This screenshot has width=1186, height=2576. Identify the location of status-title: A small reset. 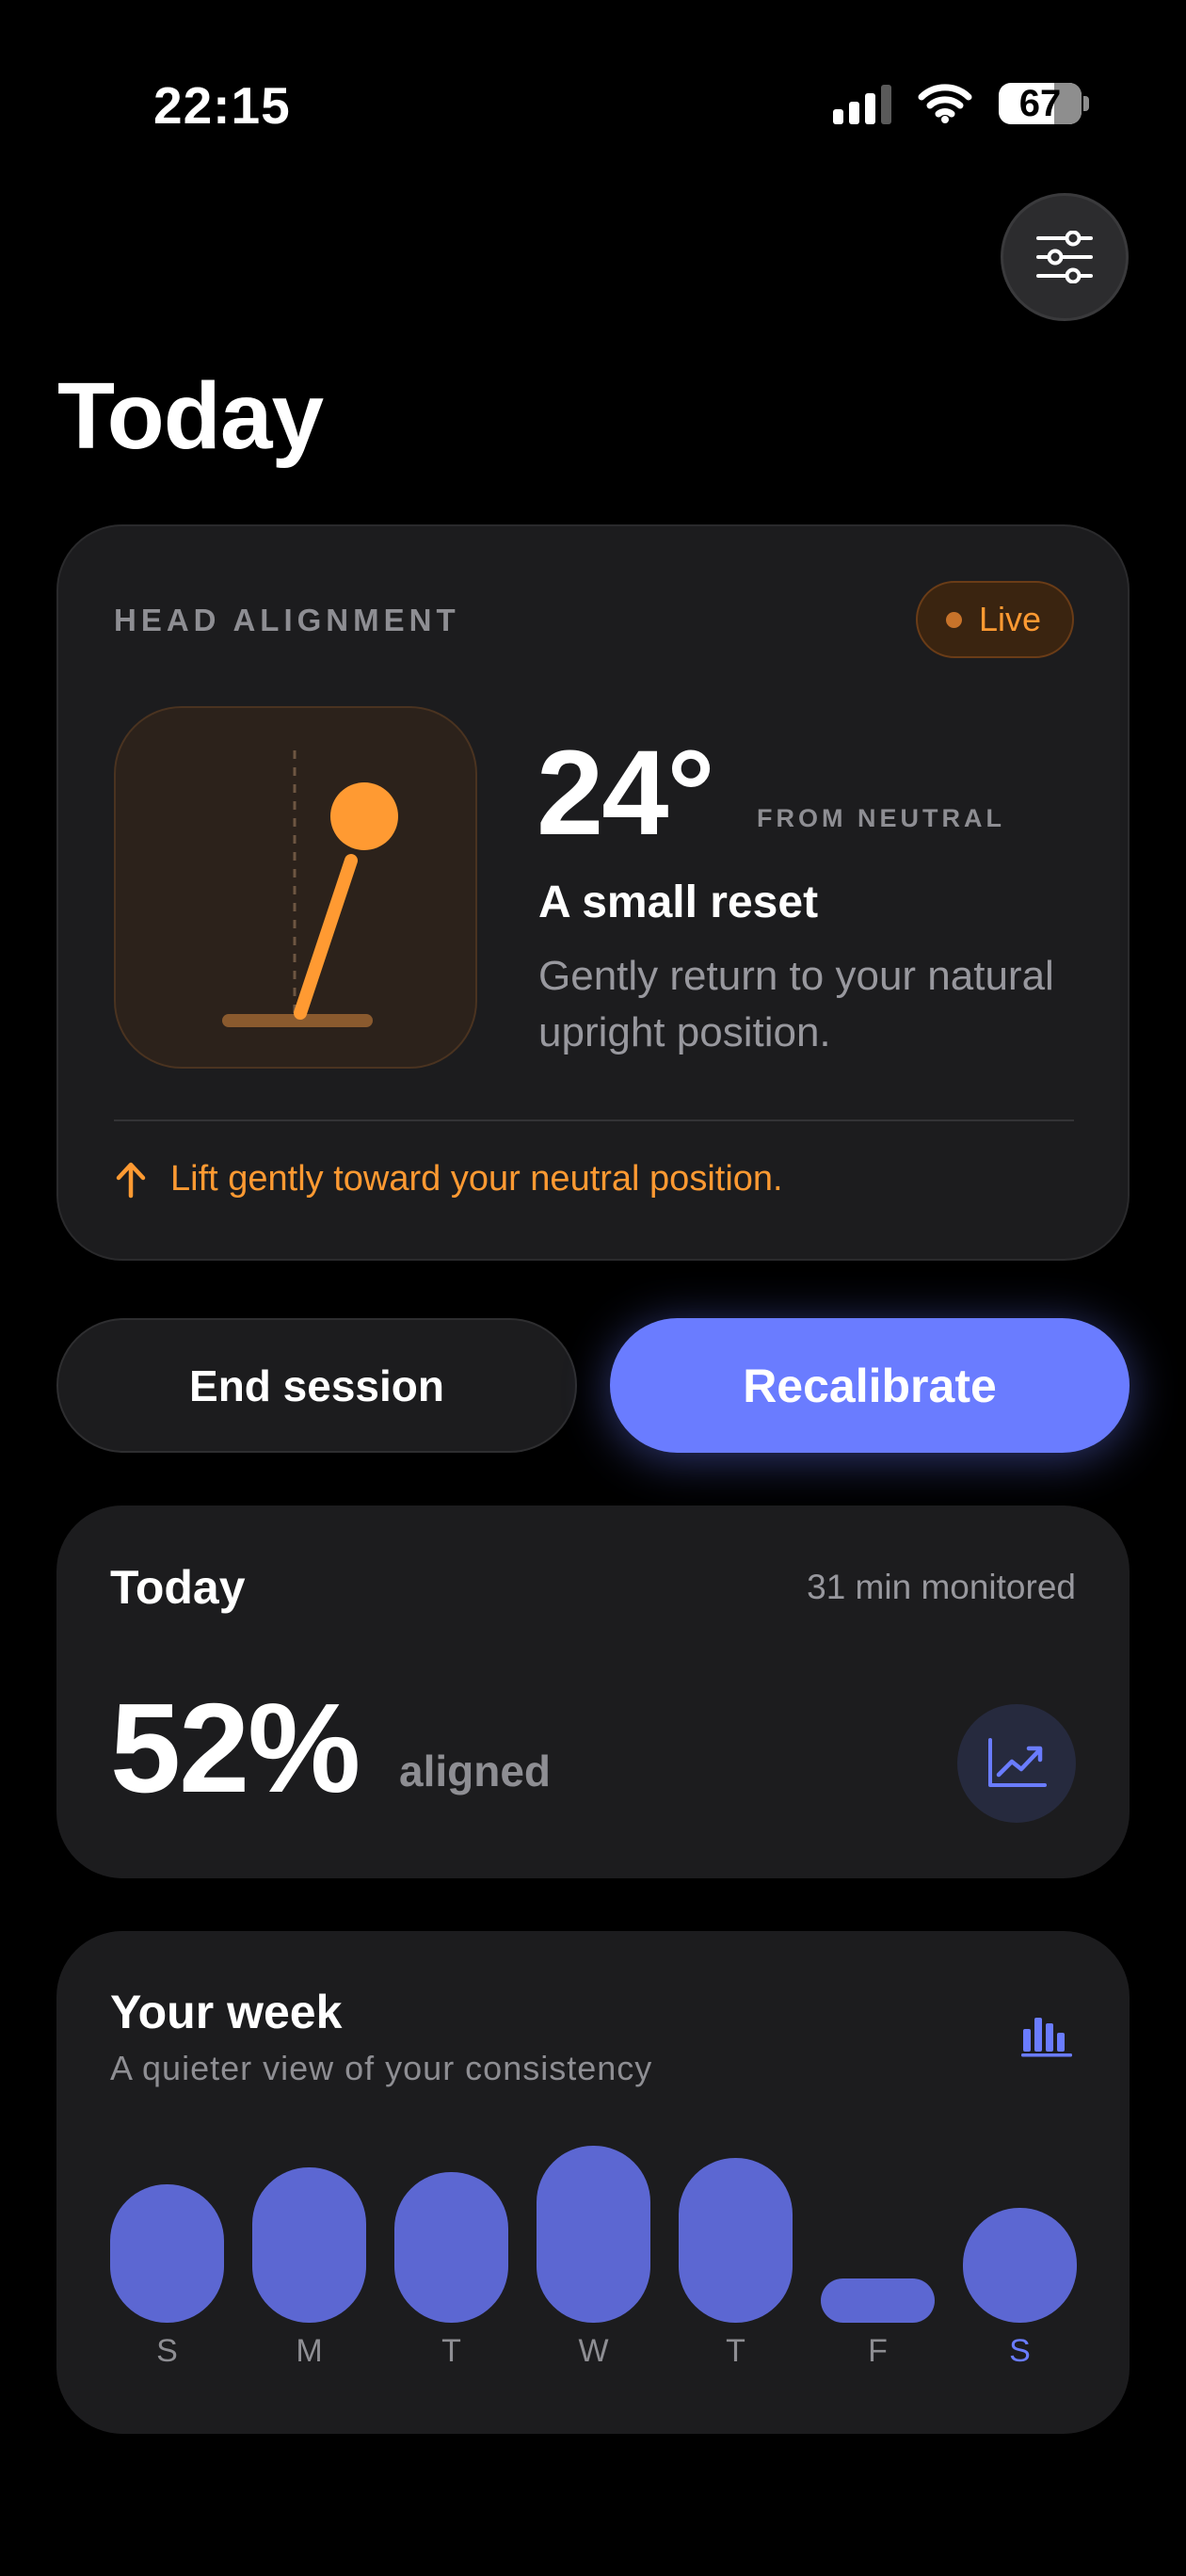
(678, 902).